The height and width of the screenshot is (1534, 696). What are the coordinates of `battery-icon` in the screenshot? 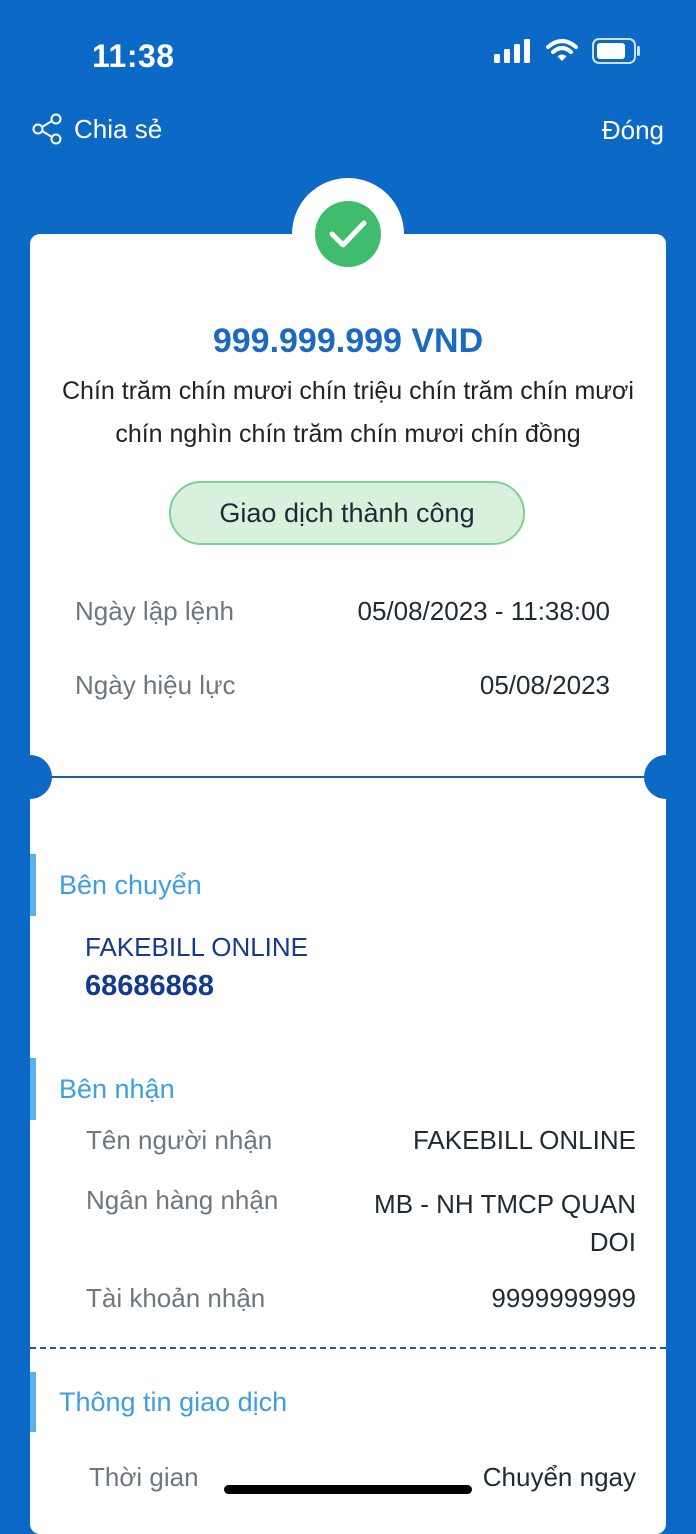 It's located at (616, 51).